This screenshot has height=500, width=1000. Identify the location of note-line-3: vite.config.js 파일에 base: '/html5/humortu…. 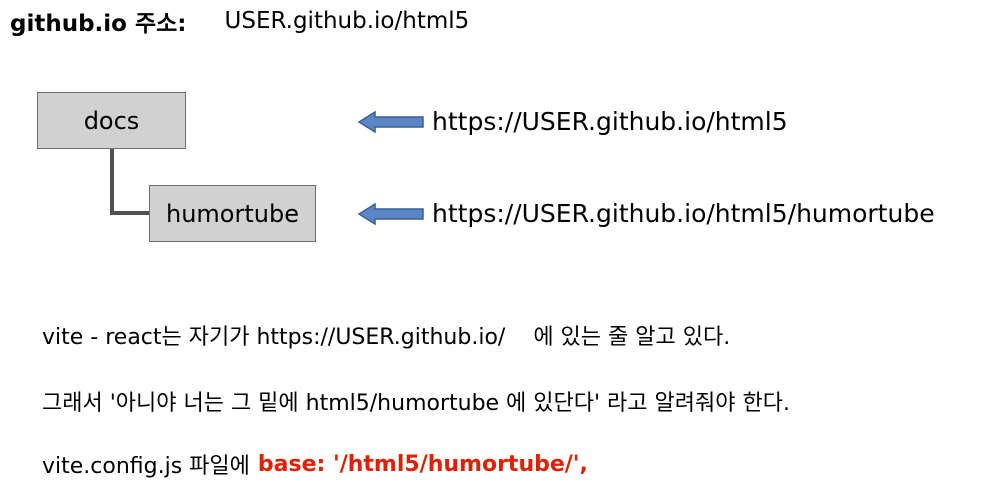
(315, 464).